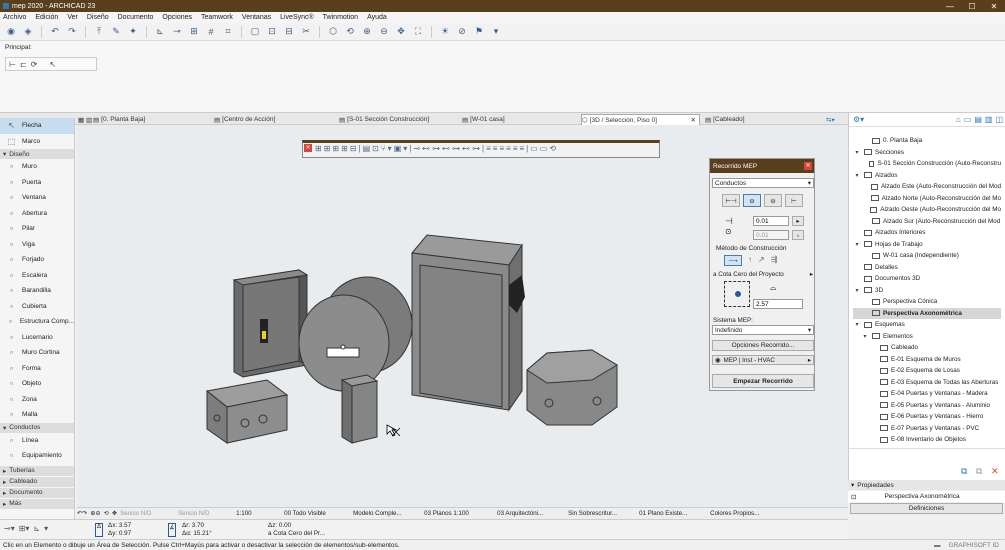 This screenshot has width=1005, height=550. What do you see at coordinates (359, 409) in the screenshot?
I see `small-conduit-box` at bounding box center [359, 409].